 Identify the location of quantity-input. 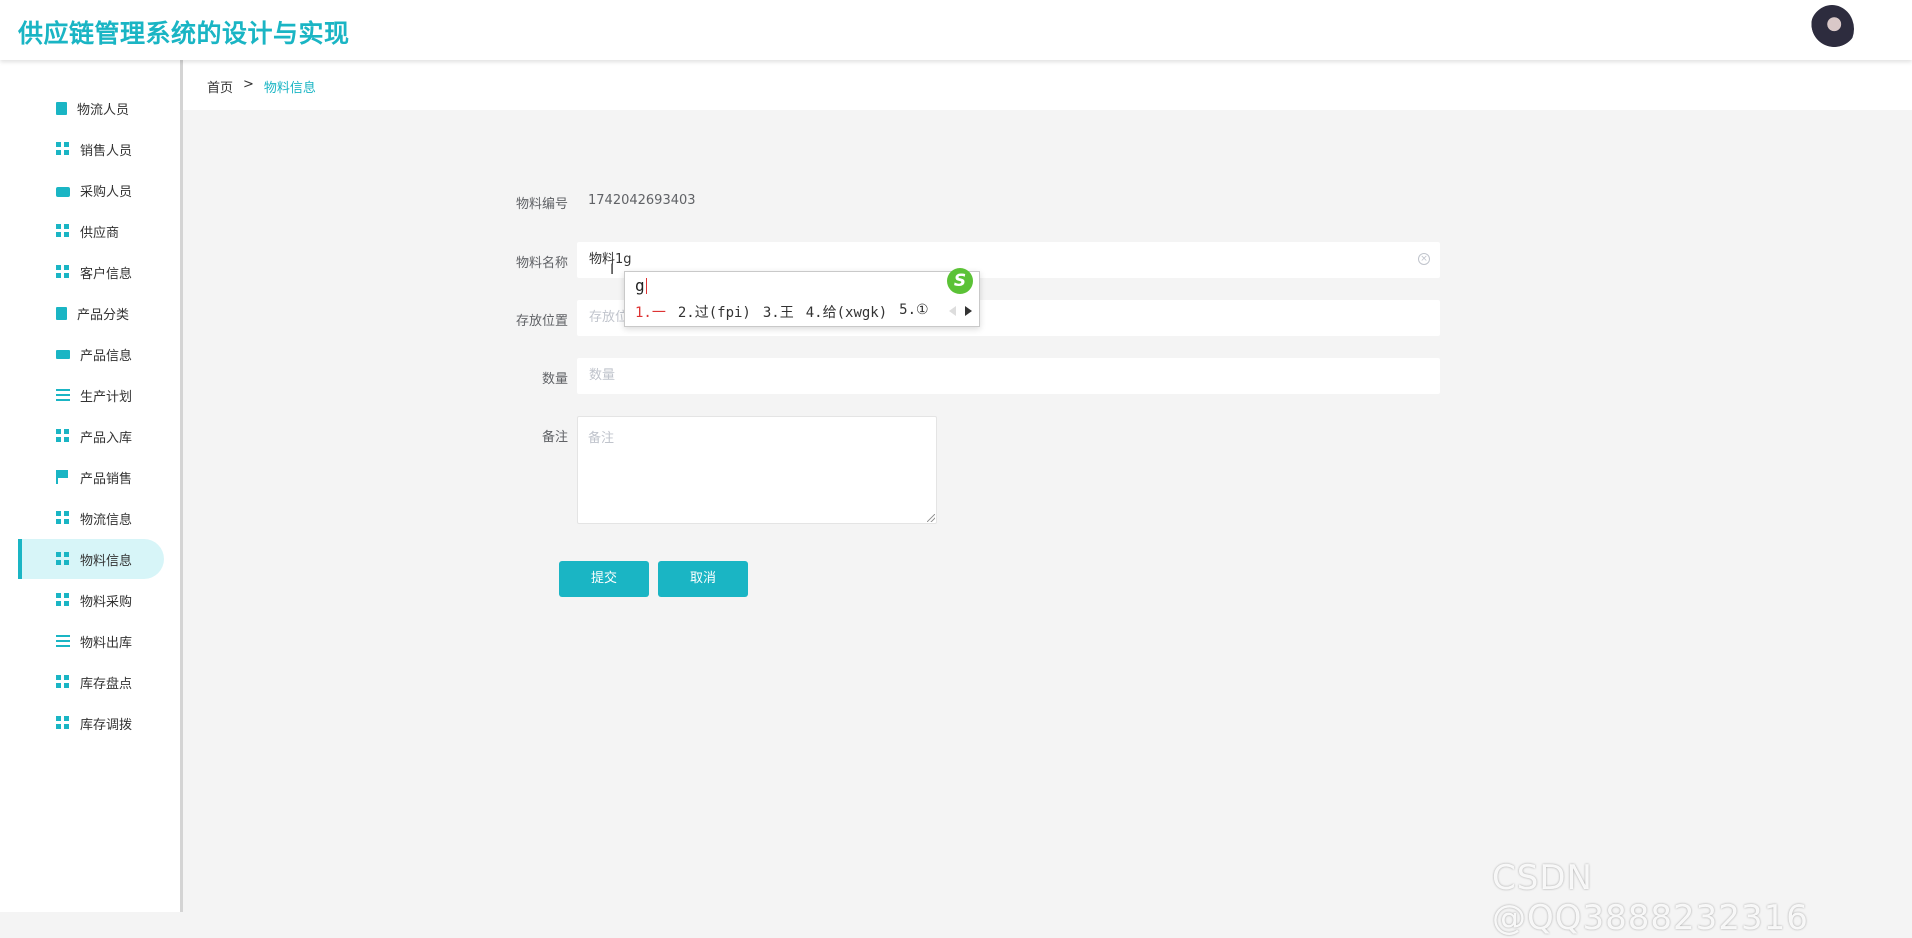
(1010, 375).